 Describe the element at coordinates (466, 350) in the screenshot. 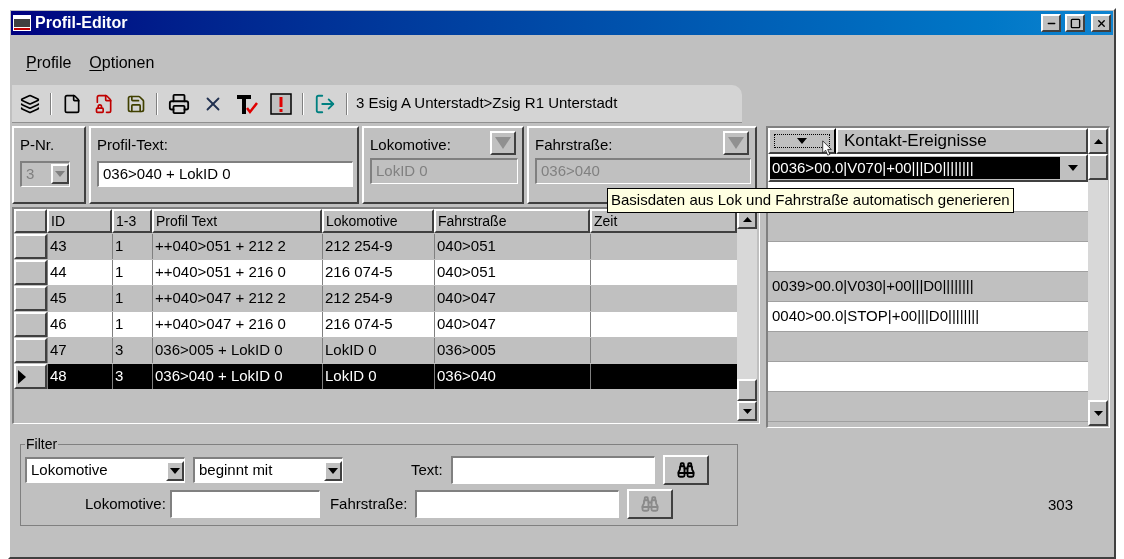

I see `table-cell-text: 036>005` at that location.